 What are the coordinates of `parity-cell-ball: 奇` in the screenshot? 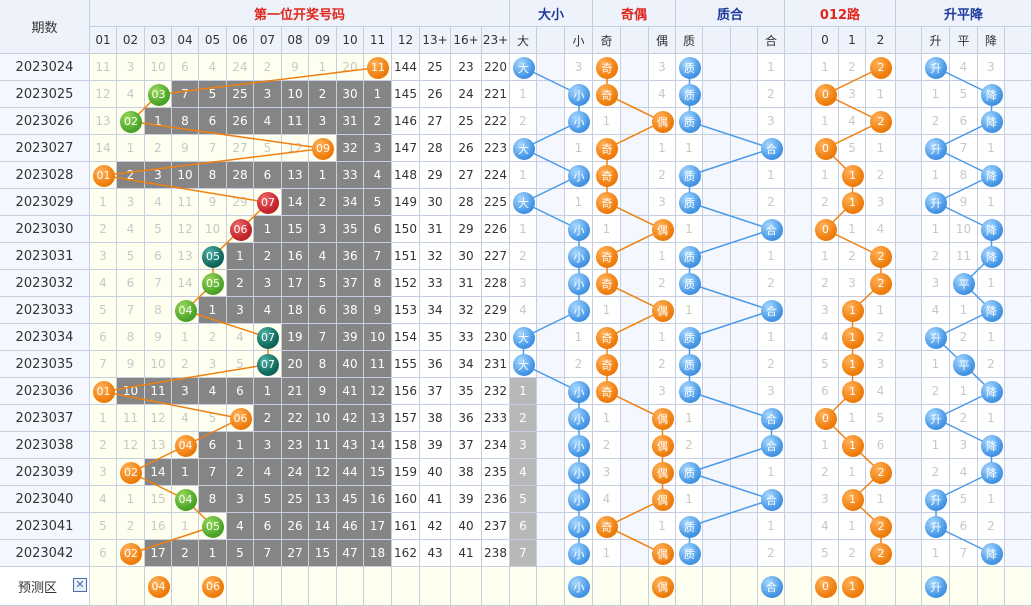 It's located at (607, 526).